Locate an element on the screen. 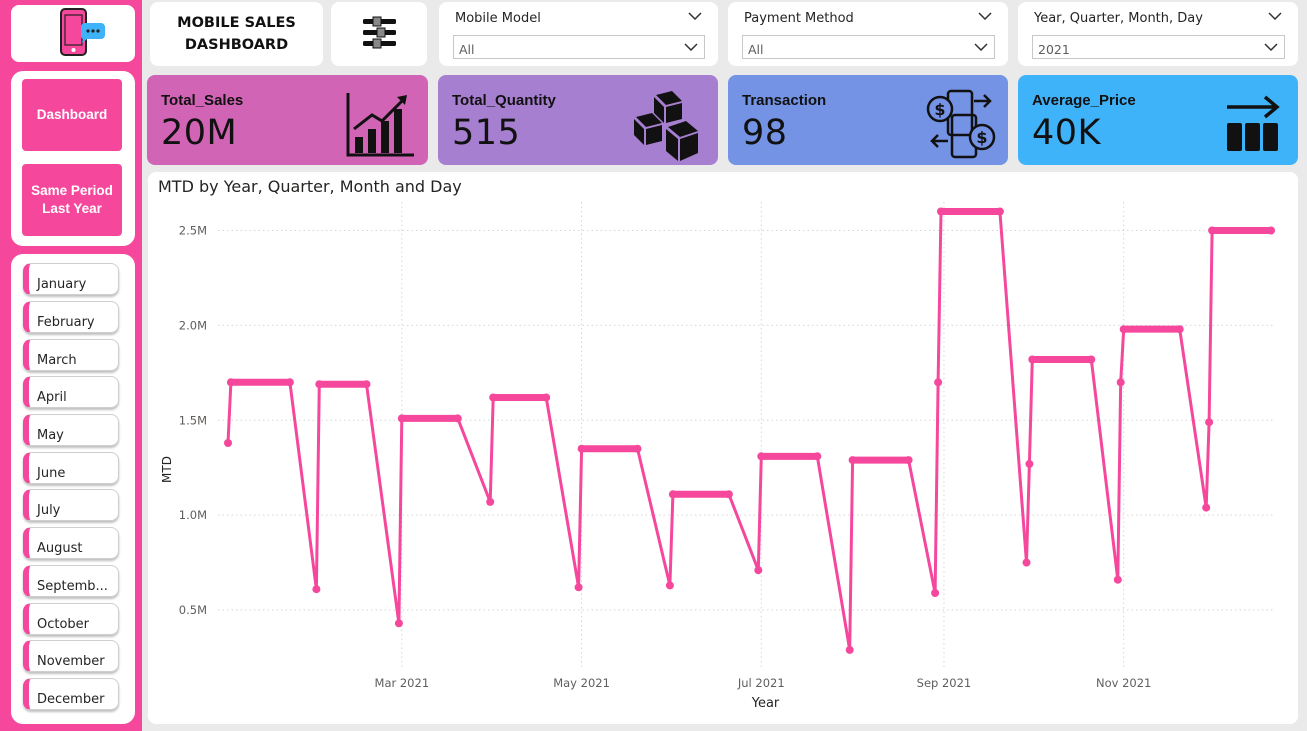 This screenshot has width=1307, height=731. date-hierarchy-slicer: Year, Quarter, Month, Day 2021 is located at coordinates (1158, 34).